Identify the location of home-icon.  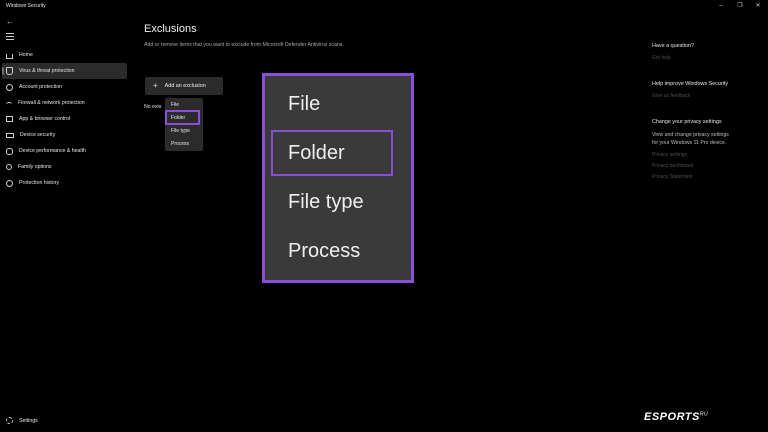
(9, 56).